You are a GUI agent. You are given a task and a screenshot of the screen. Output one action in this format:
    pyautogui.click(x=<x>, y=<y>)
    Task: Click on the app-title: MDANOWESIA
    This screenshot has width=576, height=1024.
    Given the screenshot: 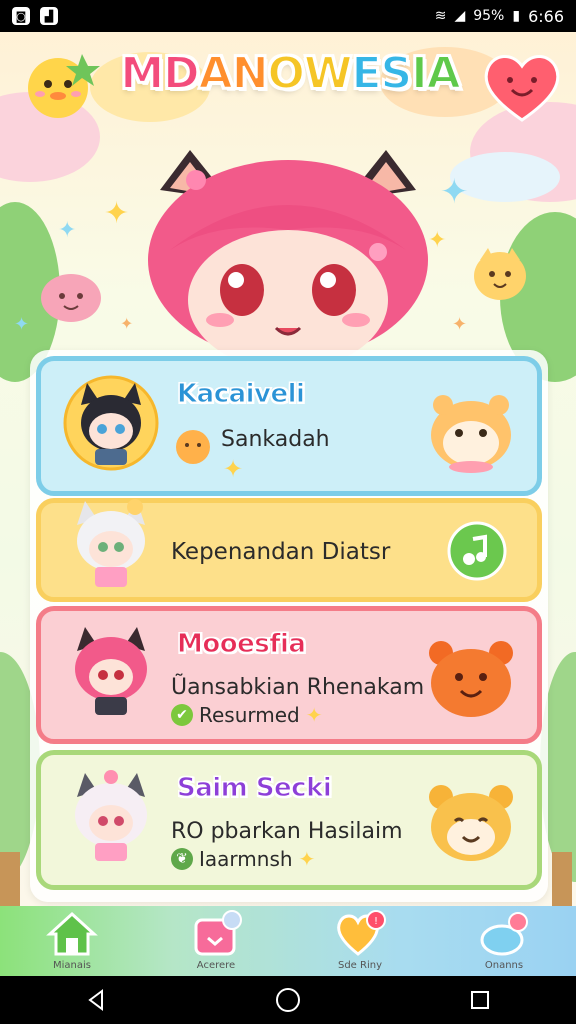 What is the action you would take?
    pyautogui.click(x=290, y=73)
    